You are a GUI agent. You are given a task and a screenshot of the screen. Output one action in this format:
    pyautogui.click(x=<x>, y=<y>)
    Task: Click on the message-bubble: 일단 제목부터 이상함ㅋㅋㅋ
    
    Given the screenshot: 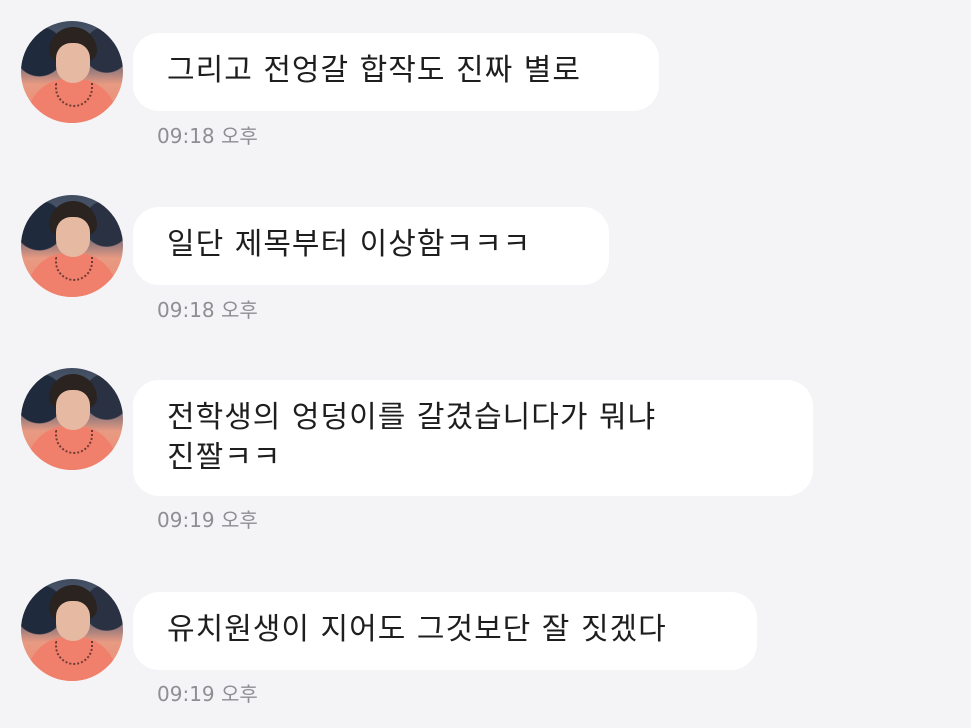 What is the action you would take?
    pyautogui.click(x=371, y=246)
    